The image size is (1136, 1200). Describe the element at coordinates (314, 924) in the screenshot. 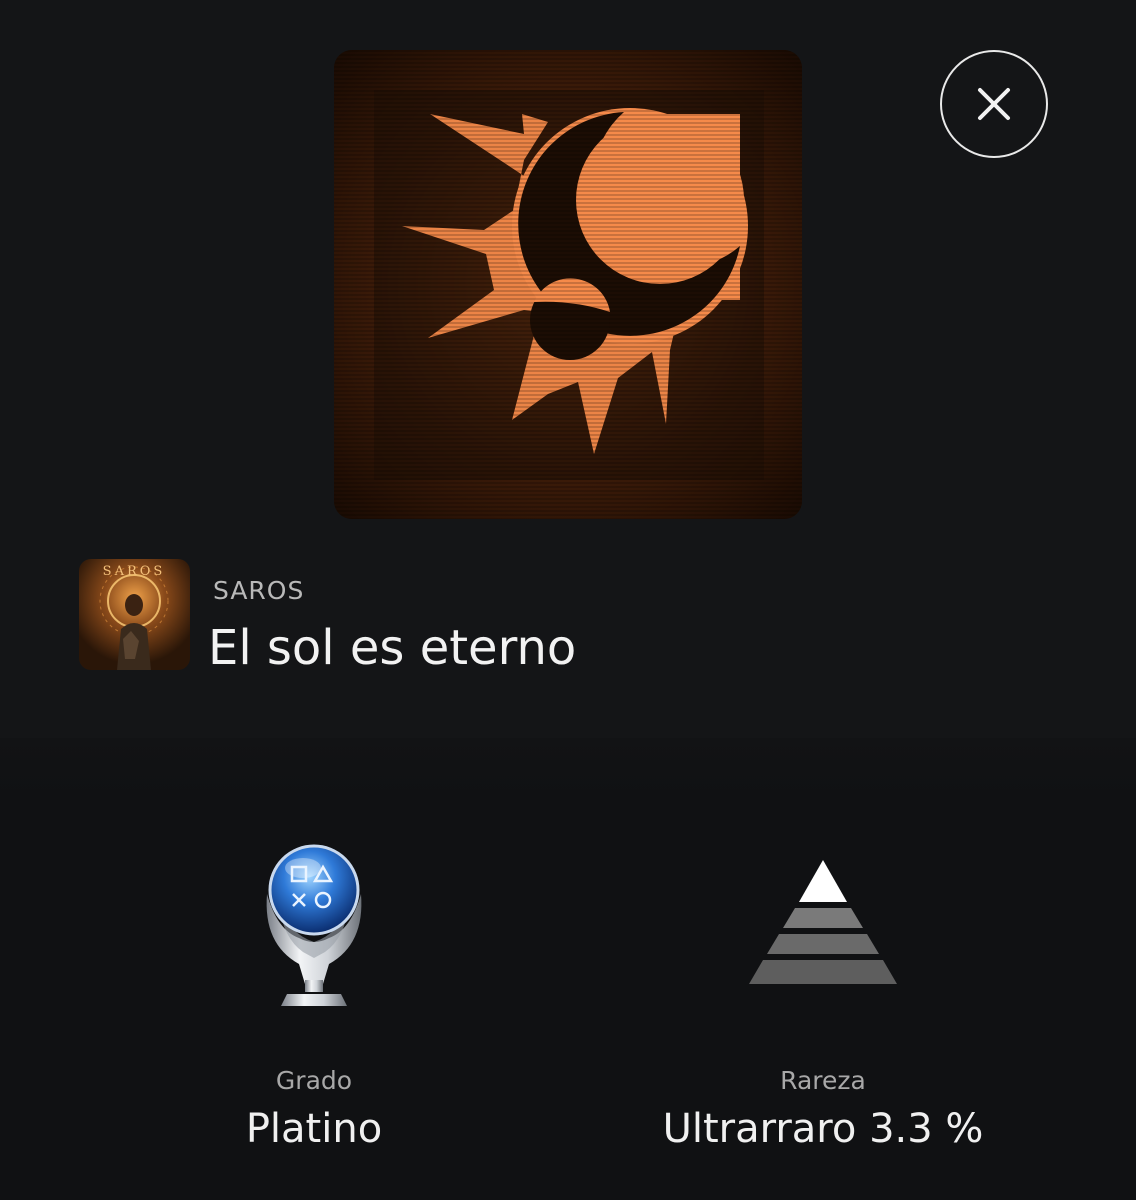

I see `platinum-trophy-icon` at that location.